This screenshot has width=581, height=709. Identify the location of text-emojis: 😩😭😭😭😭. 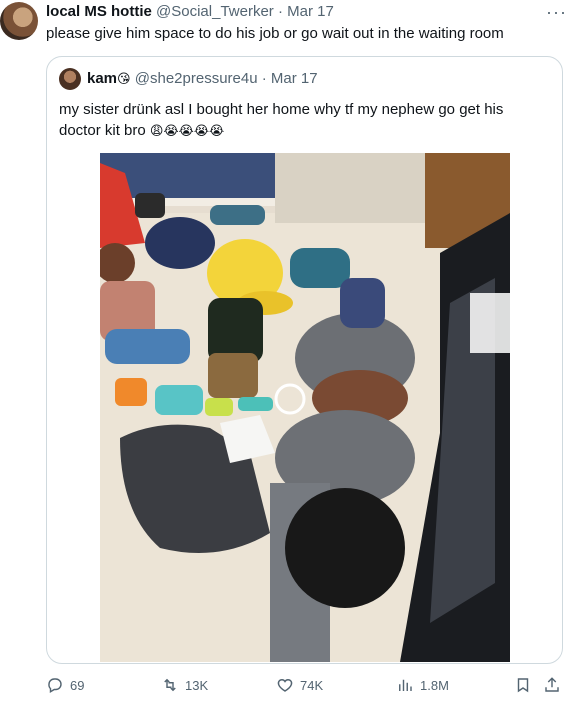
(187, 131).